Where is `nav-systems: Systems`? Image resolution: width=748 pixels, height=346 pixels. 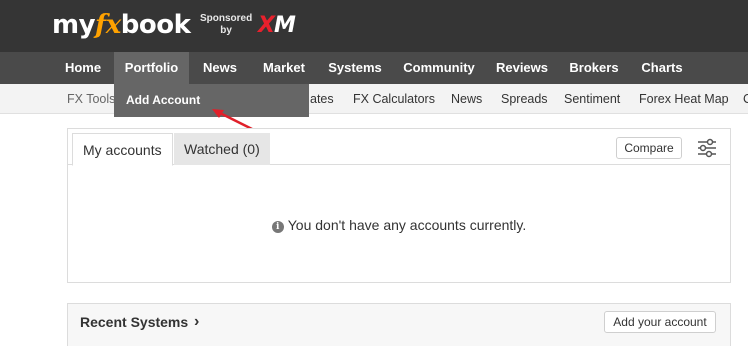 nav-systems: Systems is located at coordinates (355, 68).